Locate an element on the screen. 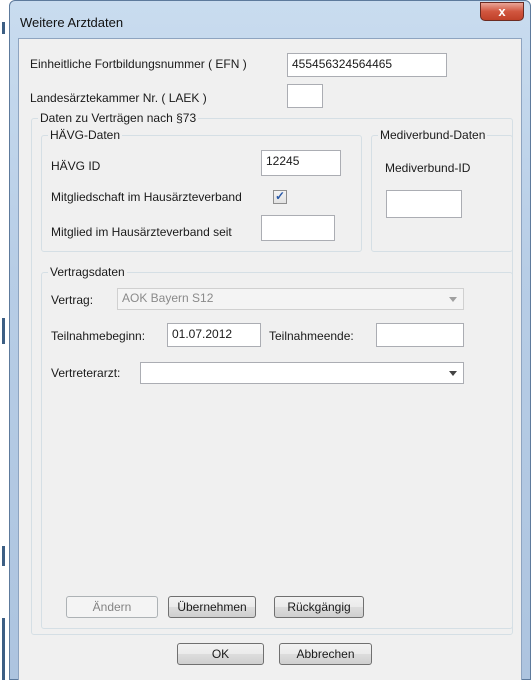 The image size is (531, 680). close-icon: x is located at coordinates (502, 11).